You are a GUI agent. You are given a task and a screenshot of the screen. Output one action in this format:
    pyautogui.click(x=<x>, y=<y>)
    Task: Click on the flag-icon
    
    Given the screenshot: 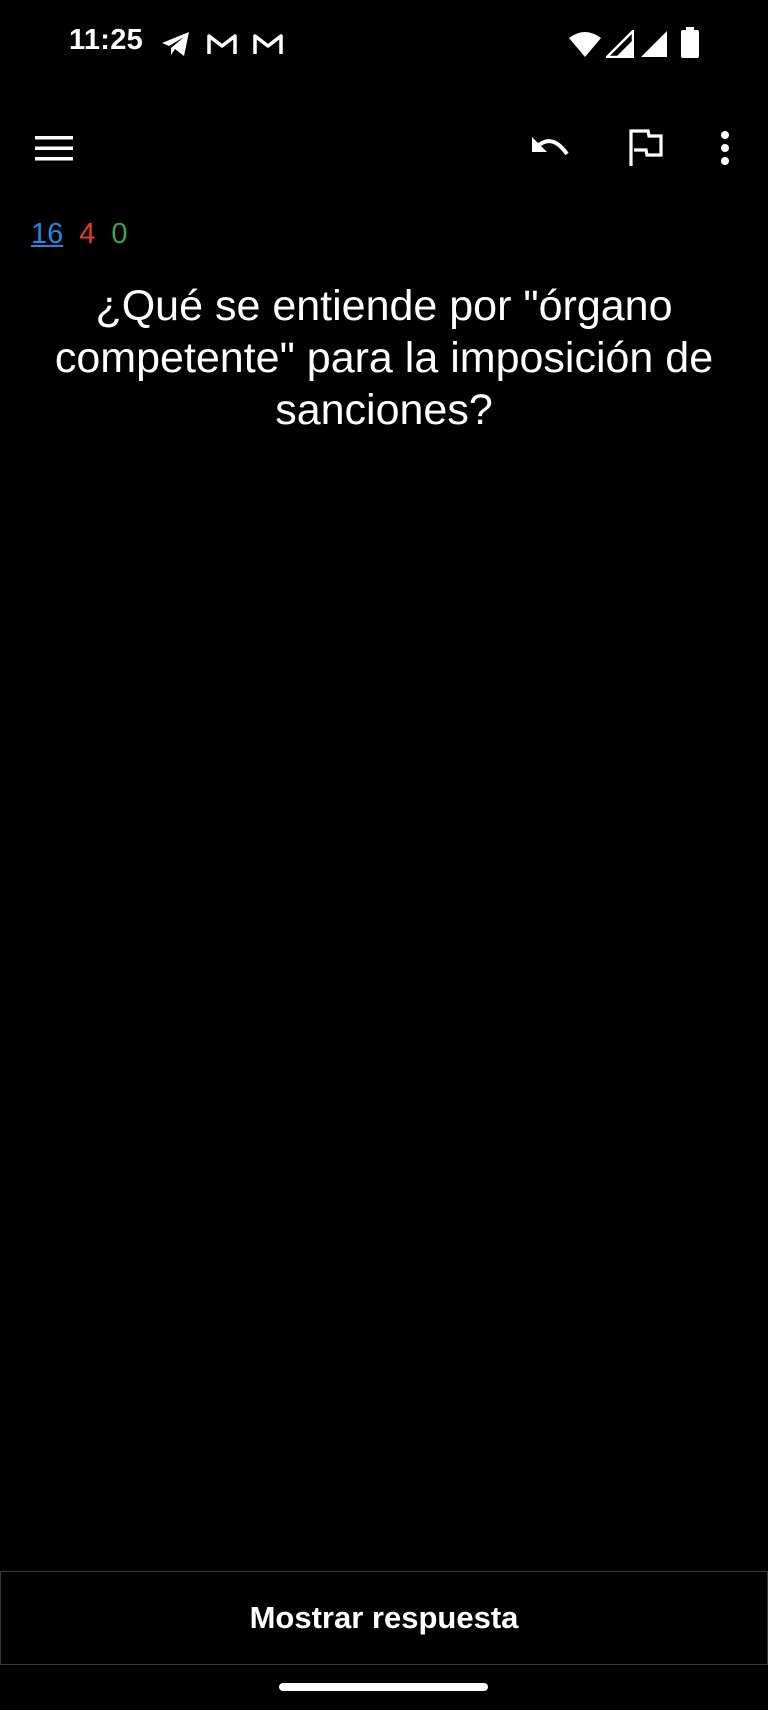 What is the action you would take?
    pyautogui.click(x=646, y=147)
    